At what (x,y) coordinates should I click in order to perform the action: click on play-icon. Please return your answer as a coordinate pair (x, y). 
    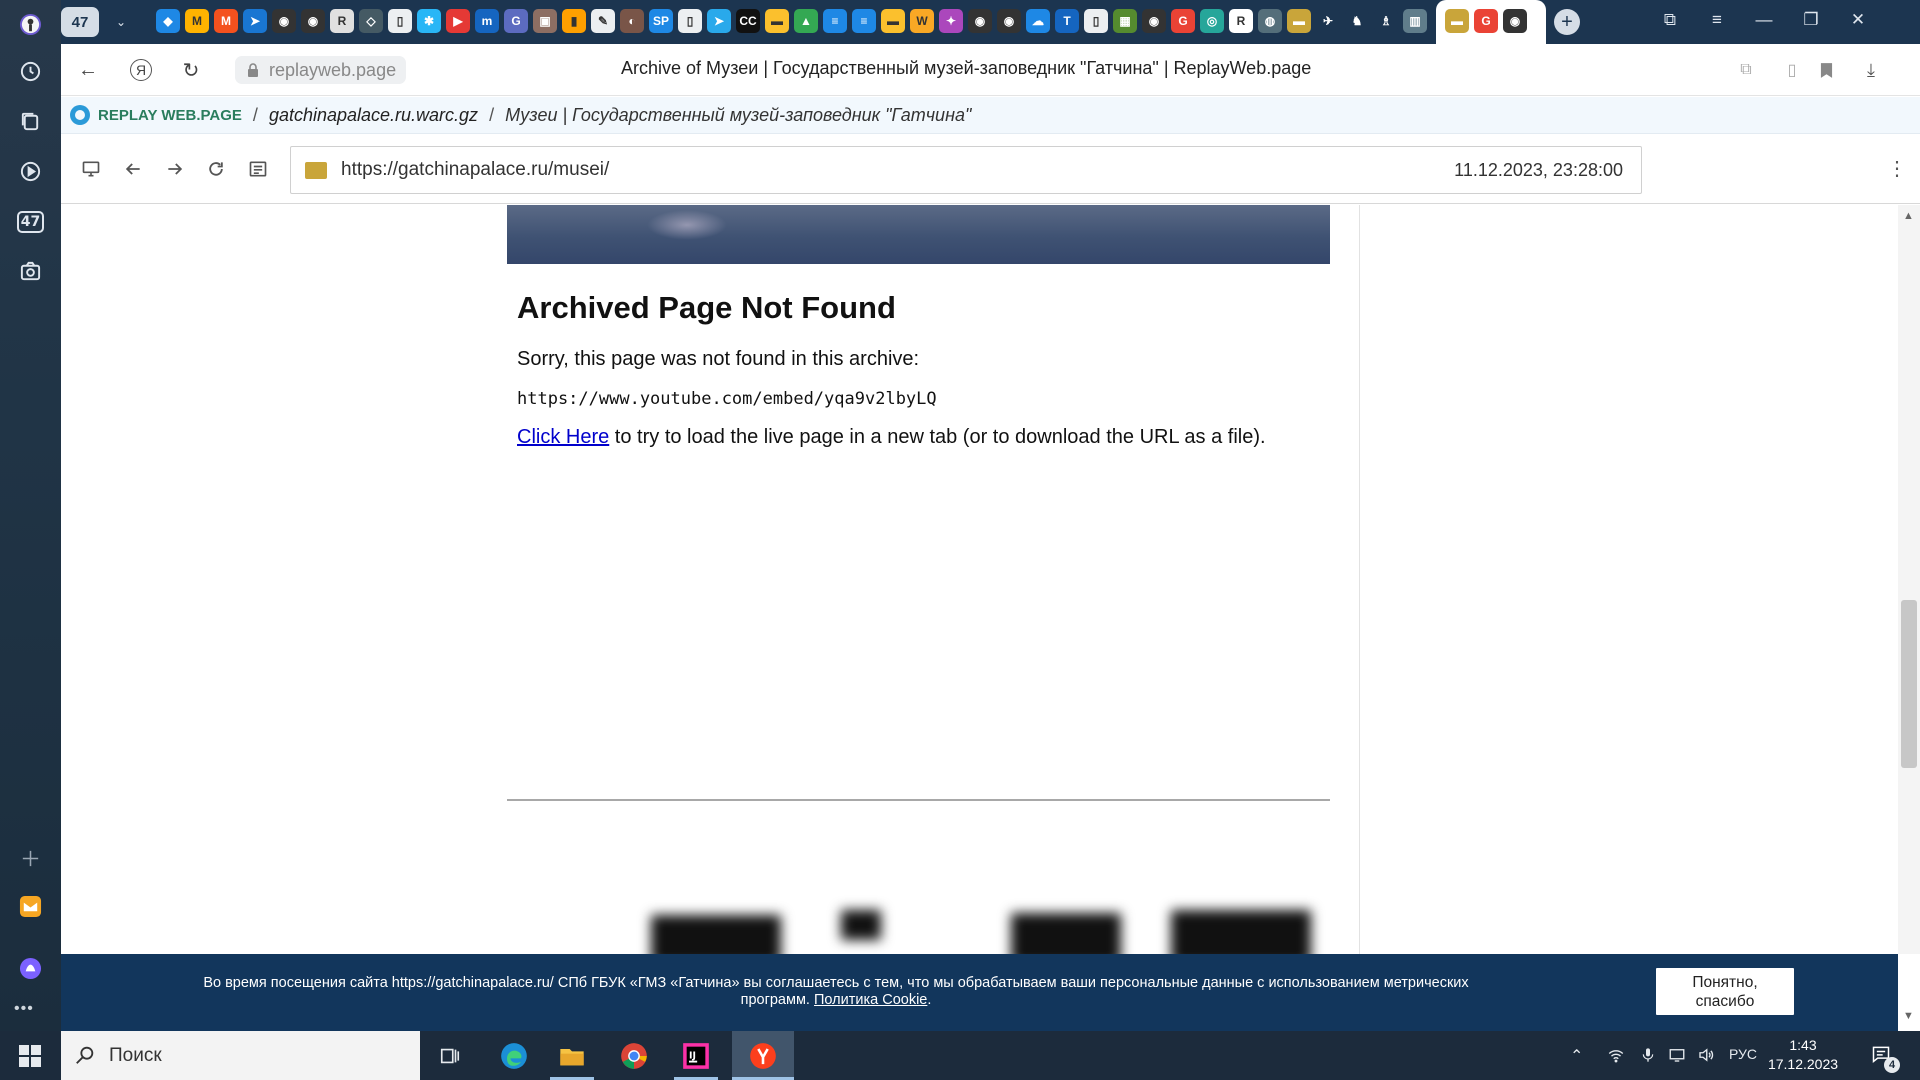
    Looking at the image, I should click on (30, 171).